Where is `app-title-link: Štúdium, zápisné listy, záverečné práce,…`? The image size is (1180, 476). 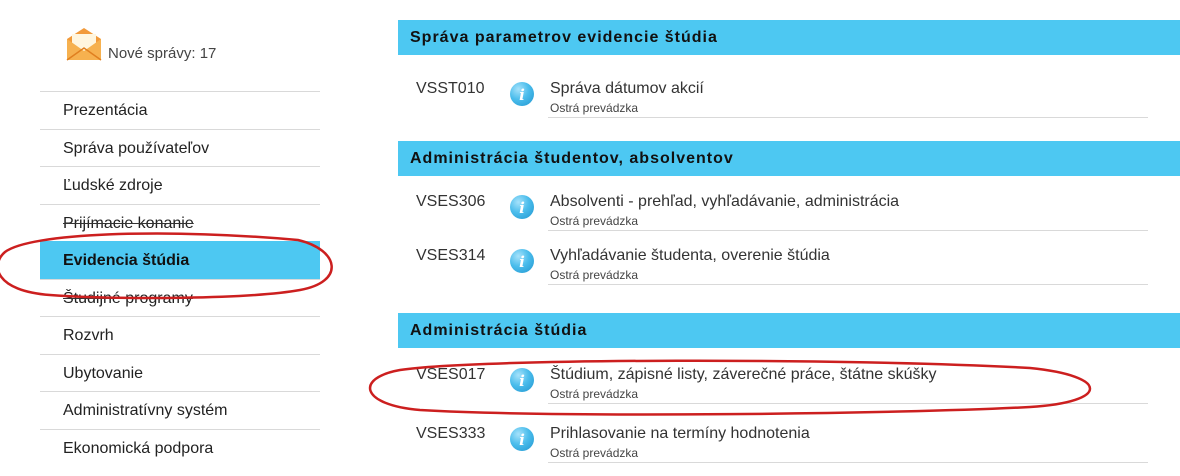 app-title-link: Štúdium, zápisné listy, záverečné práce,… is located at coordinates (743, 375).